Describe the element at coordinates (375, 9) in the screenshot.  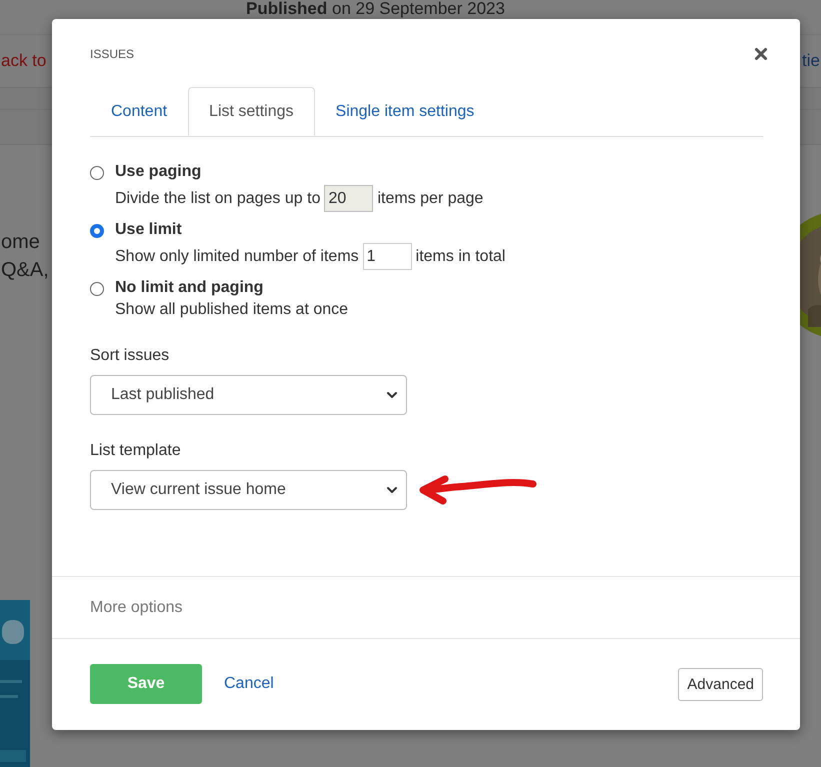
I see `published-date: Published on 29 September 2023` at that location.